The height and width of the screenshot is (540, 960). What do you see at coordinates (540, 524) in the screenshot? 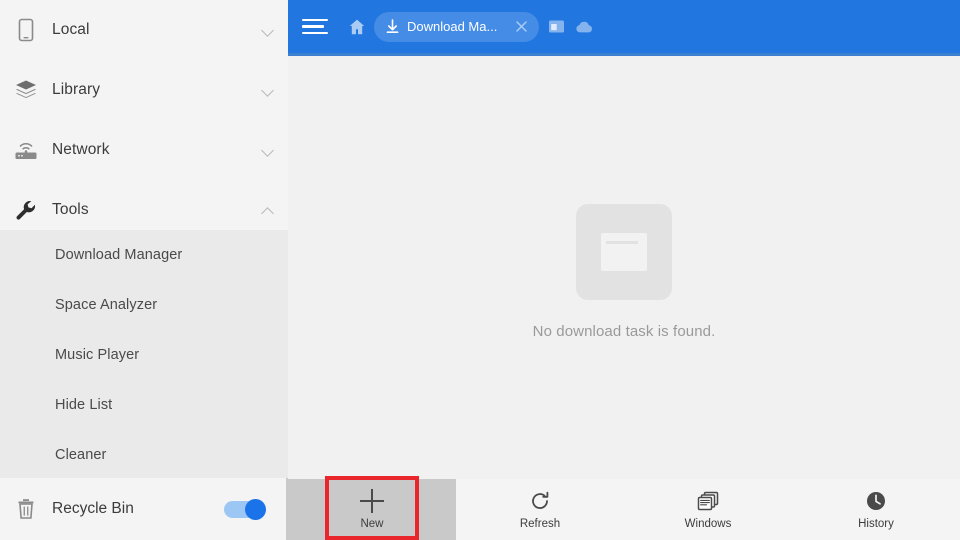
I see `refresh-button-label: Refresh` at bounding box center [540, 524].